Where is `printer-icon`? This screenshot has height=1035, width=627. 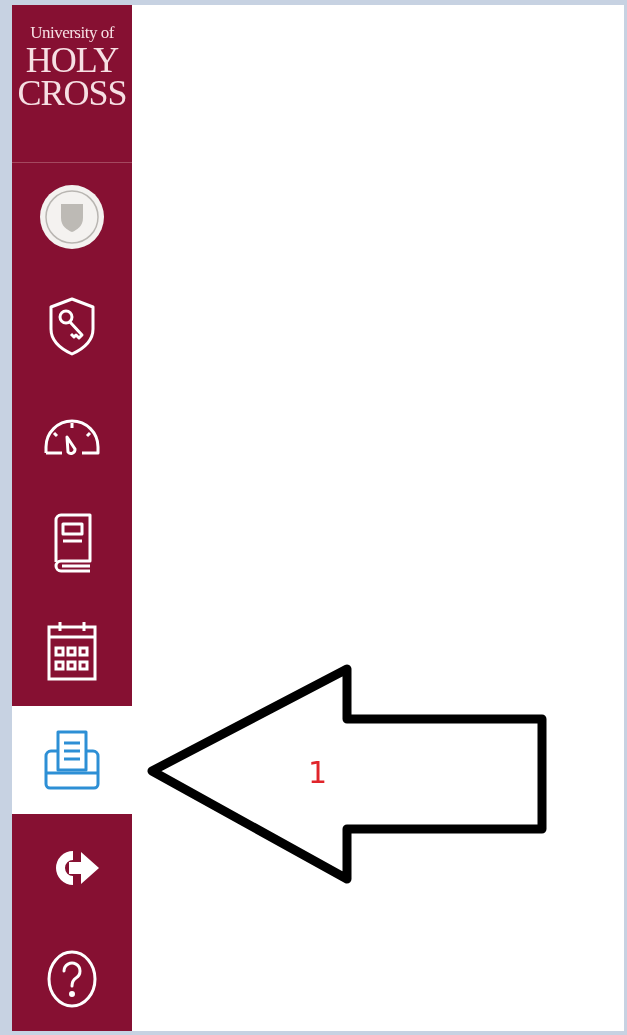 printer-icon is located at coordinates (72, 759).